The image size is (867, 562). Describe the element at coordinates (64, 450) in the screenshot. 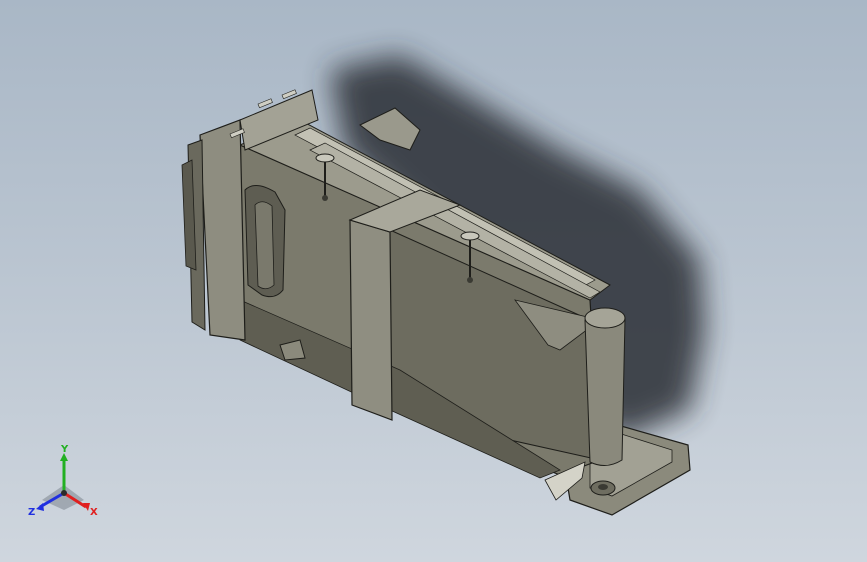

I see `y-axis-label: Y` at that location.